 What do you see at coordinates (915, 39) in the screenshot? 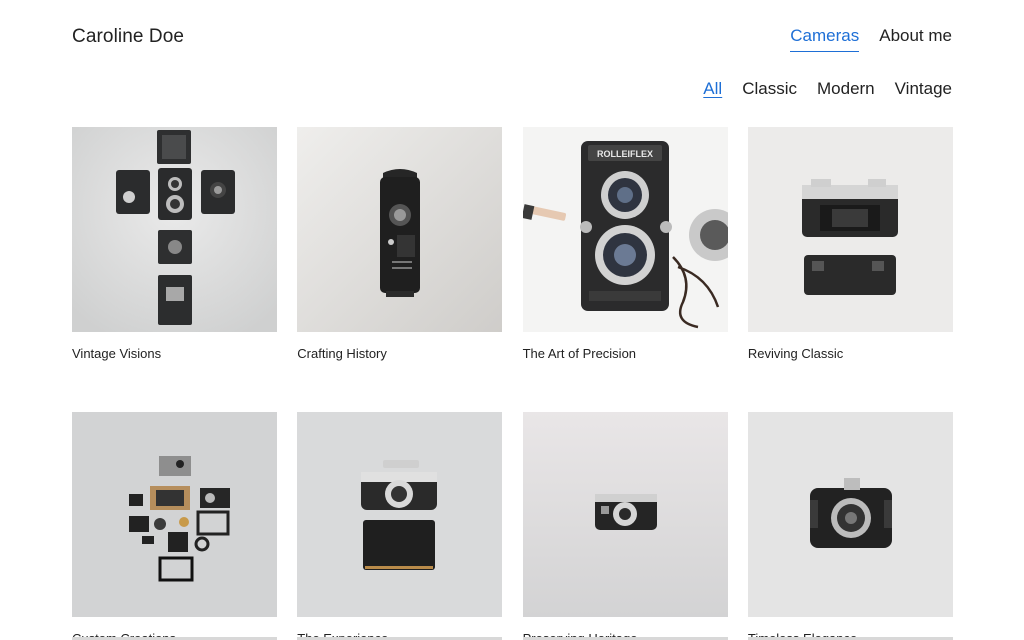
I see `nav-about-me: About me` at bounding box center [915, 39].